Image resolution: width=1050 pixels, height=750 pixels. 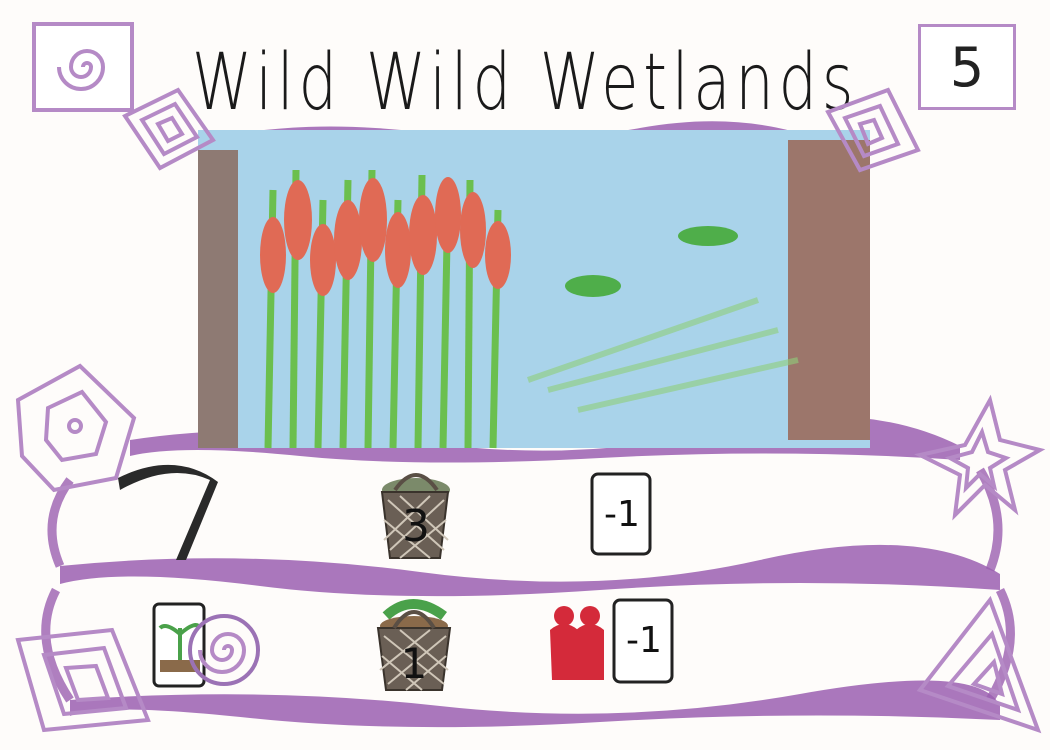 What do you see at coordinates (414, 663) in the screenshot?
I see `basket-value-row2: 1` at bounding box center [414, 663].